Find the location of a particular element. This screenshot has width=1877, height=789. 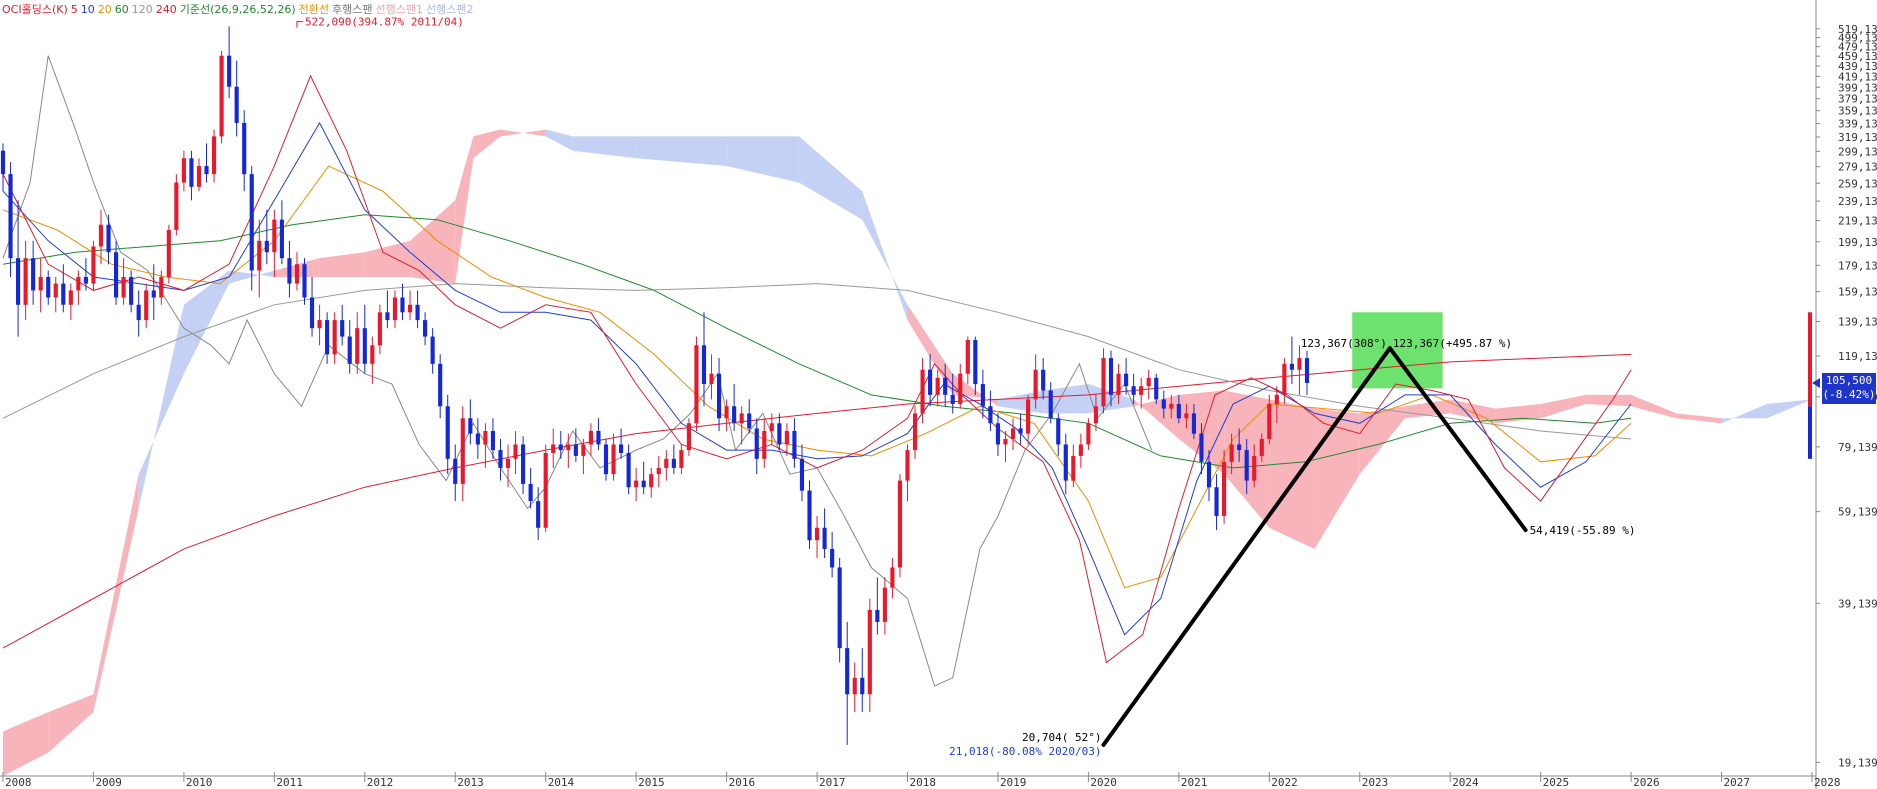

legend-conversion-line: 전환선 is located at coordinates (314, 9).